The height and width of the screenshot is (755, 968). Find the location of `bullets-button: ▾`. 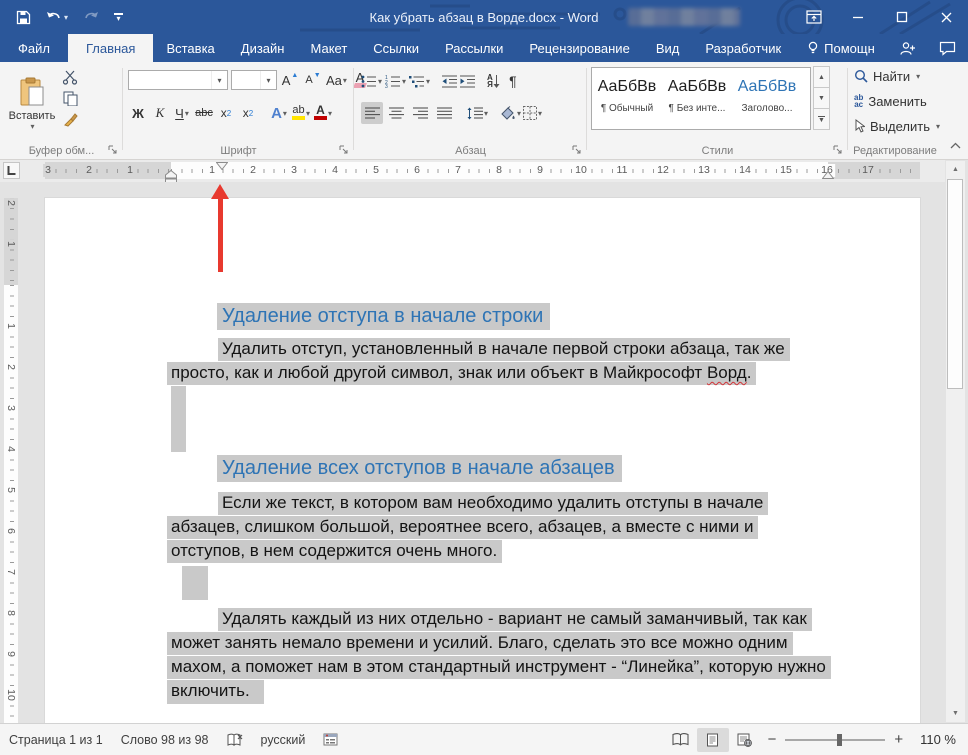

bullets-button: ▾ is located at coordinates (371, 81).